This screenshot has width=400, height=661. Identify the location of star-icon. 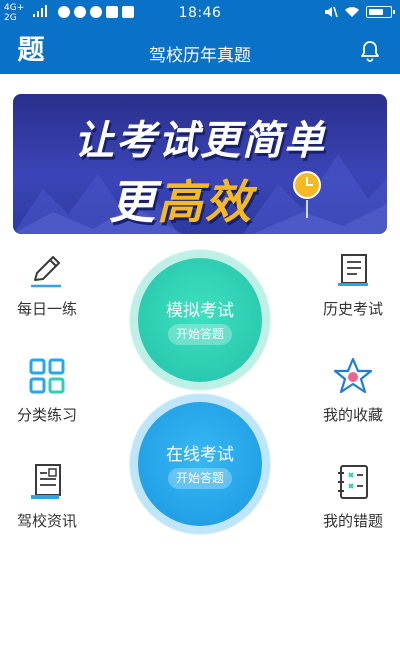
(353, 375).